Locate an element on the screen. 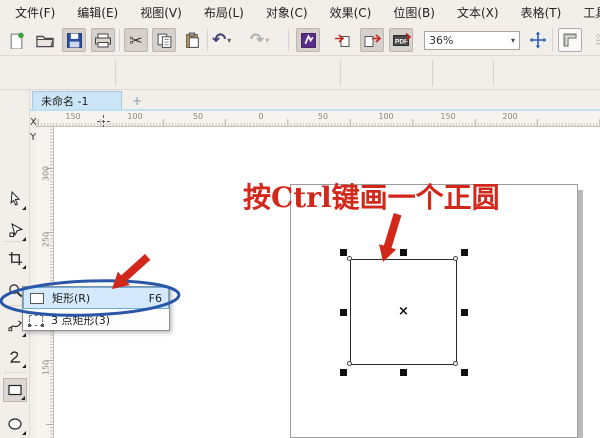 This screenshot has width=600, height=438. selection-handle-n is located at coordinates (403, 252).